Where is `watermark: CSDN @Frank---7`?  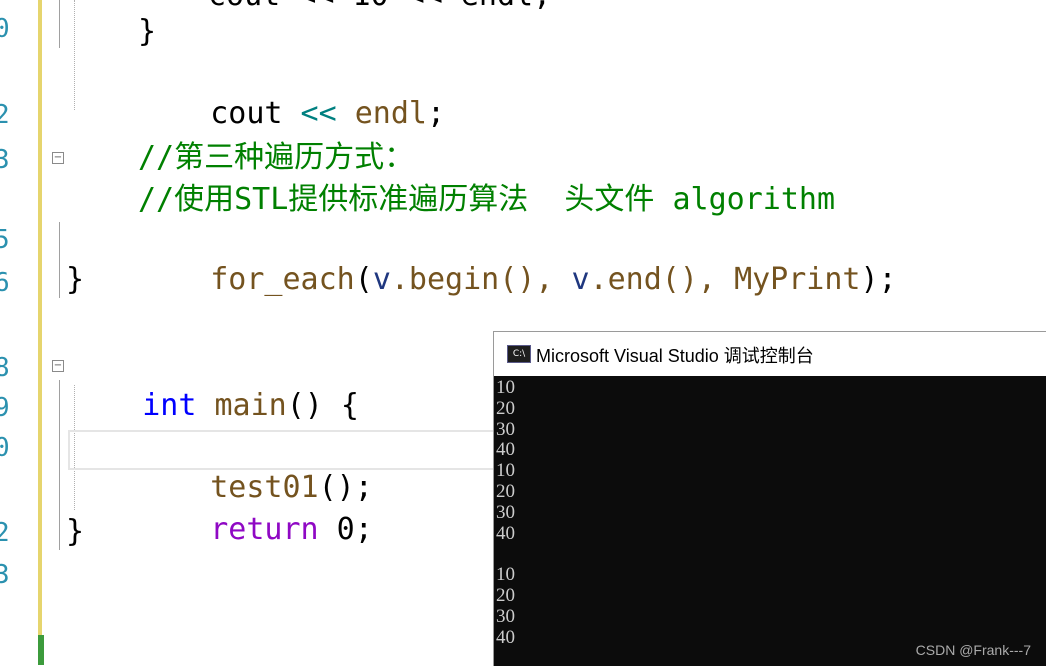 watermark: CSDN @Frank---7 is located at coordinates (973, 650).